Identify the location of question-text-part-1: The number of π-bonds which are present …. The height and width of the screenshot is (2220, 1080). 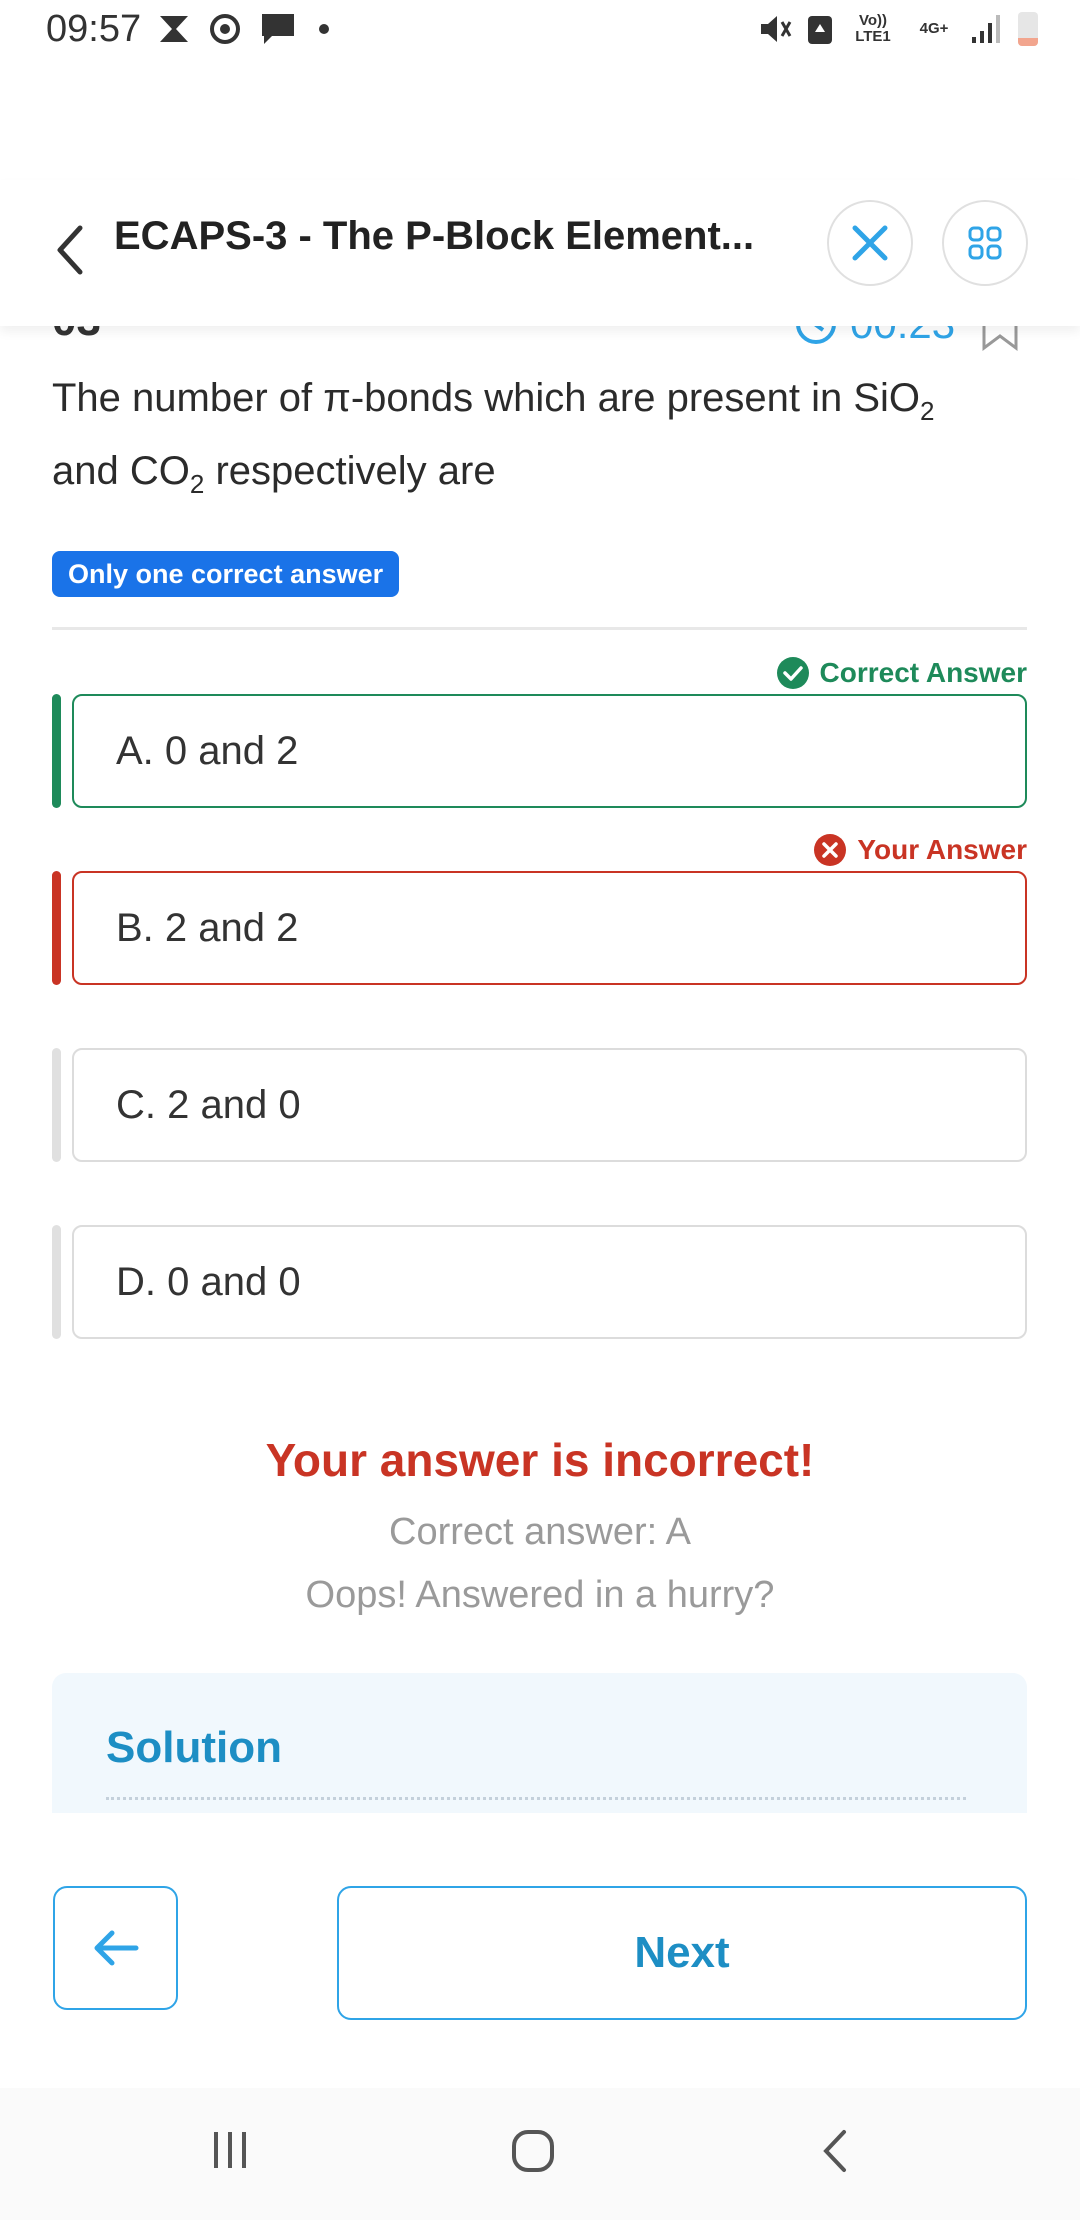
(486, 398).